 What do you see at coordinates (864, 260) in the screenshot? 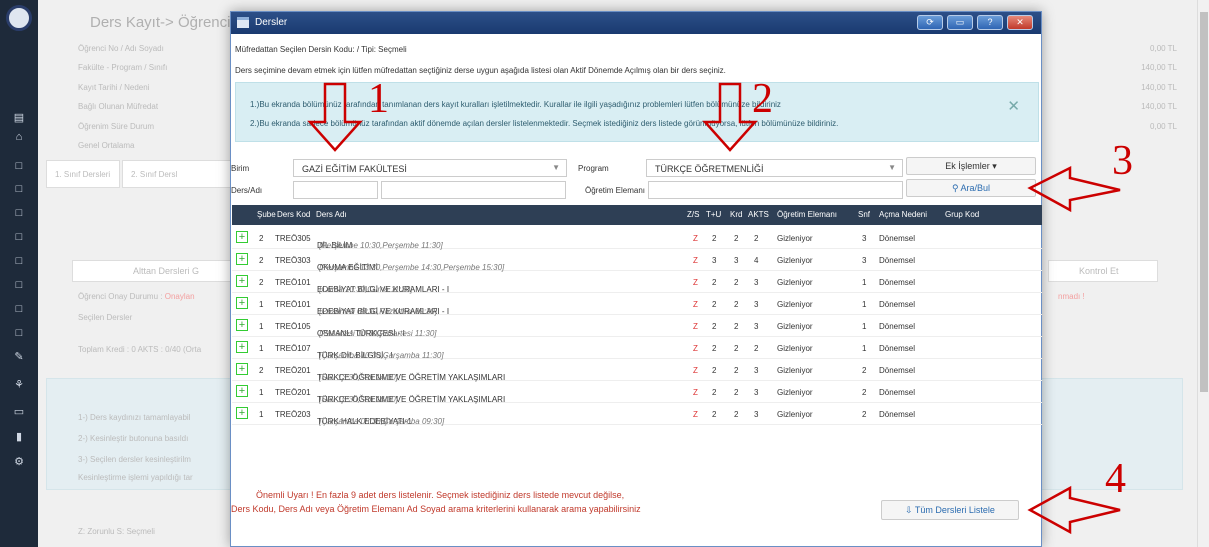
I see `cell-snf: 3` at bounding box center [864, 260].